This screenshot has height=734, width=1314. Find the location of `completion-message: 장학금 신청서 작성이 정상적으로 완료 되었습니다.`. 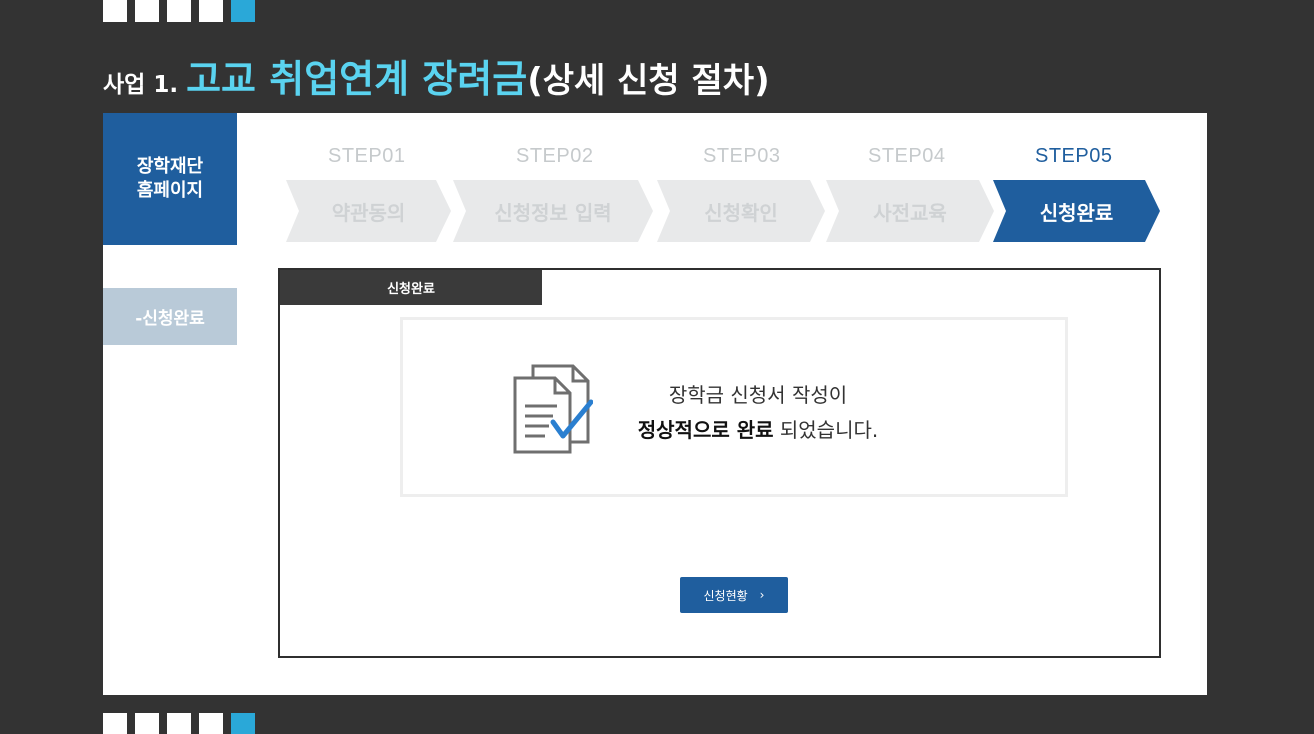

completion-message: 장학금 신청서 작성이 정상적으로 완료 되었습니다. is located at coordinates (758, 413).